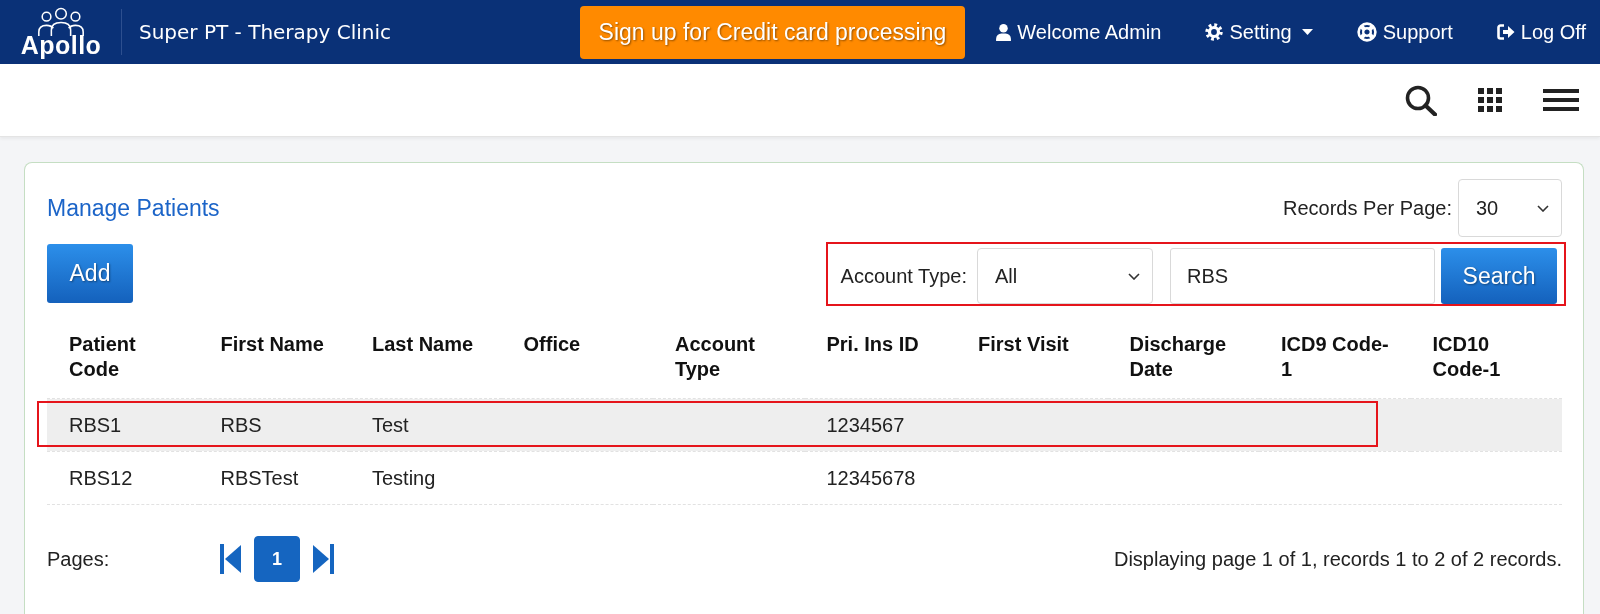 Image resolution: width=1600 pixels, height=614 pixels. Describe the element at coordinates (1214, 32) in the screenshot. I see `gear-icon` at that location.